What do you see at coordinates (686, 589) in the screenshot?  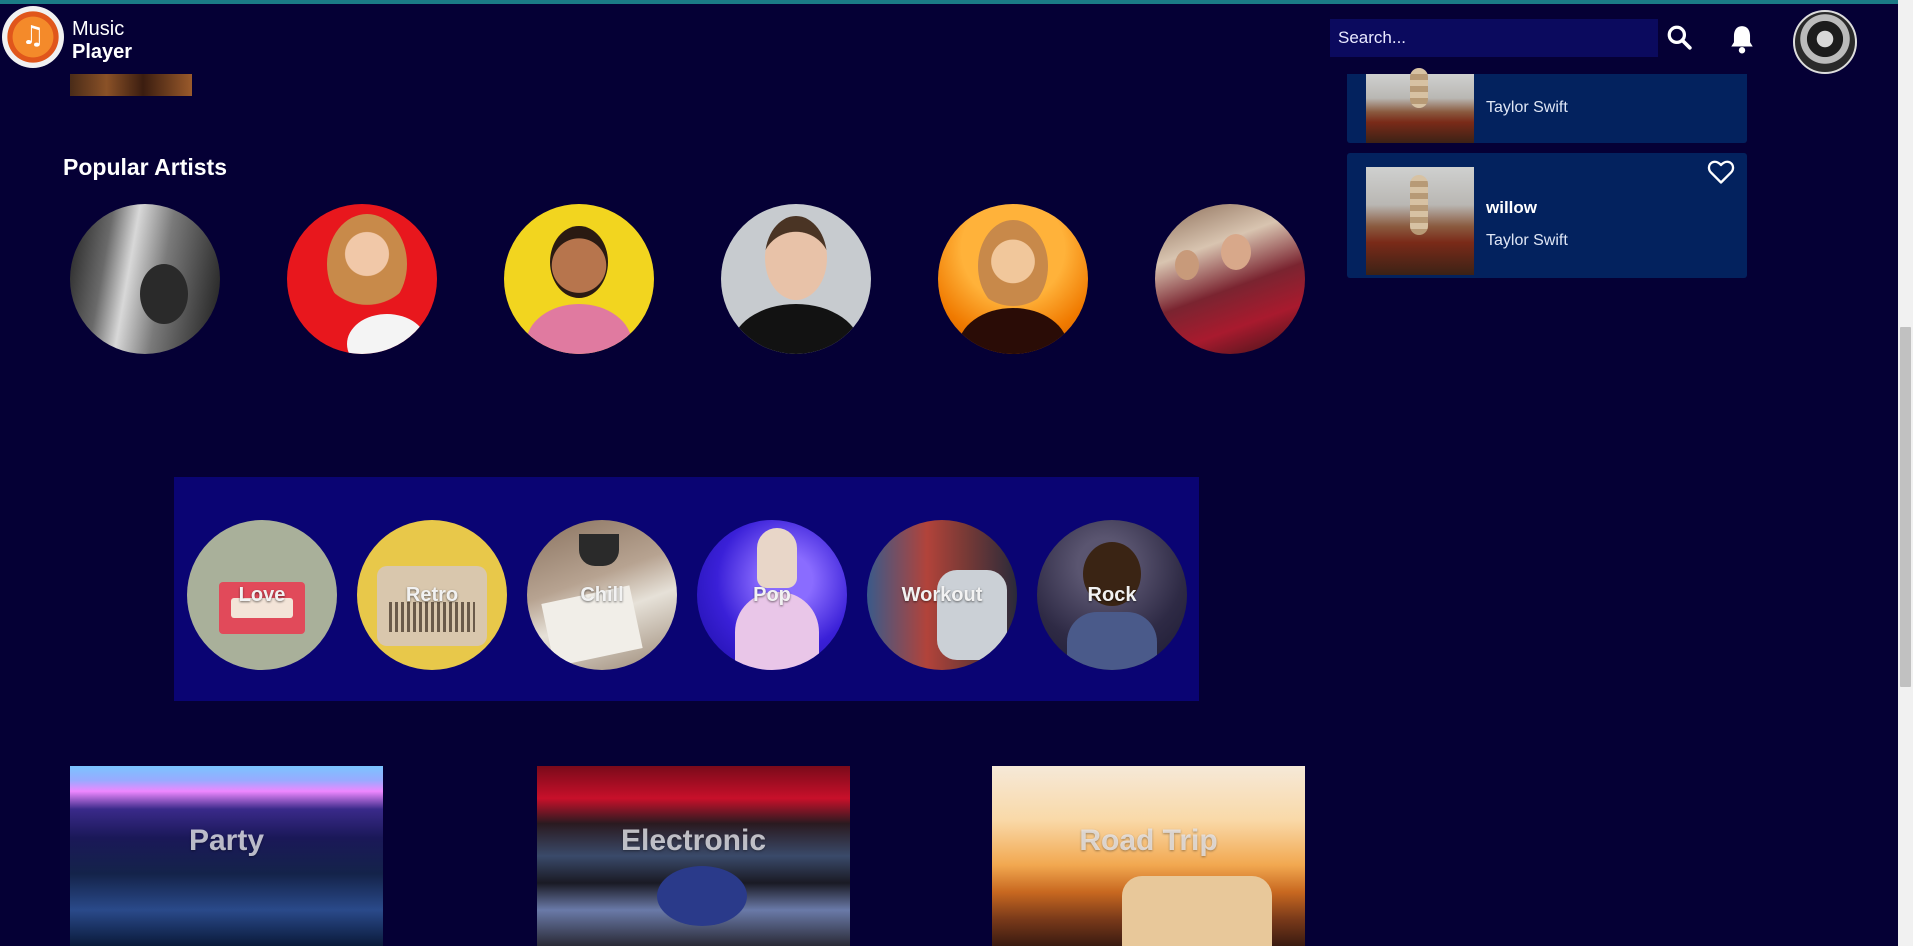 I see `genre-panel: Love Retro Chill Pop Workout Rock` at bounding box center [686, 589].